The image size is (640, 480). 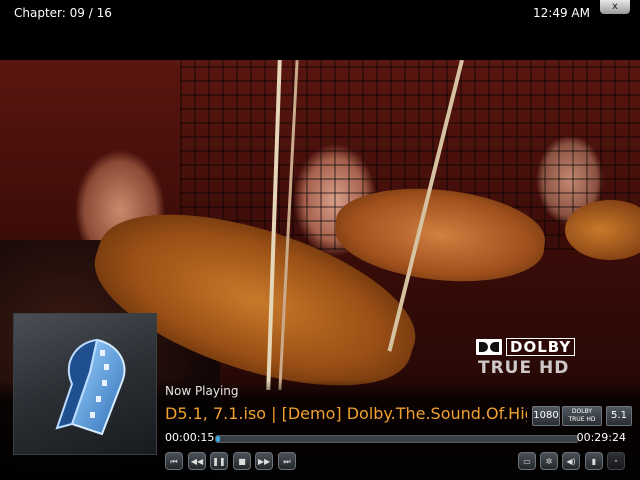 I want to click on skip-previous-button: ⏮, so click(x=174, y=461).